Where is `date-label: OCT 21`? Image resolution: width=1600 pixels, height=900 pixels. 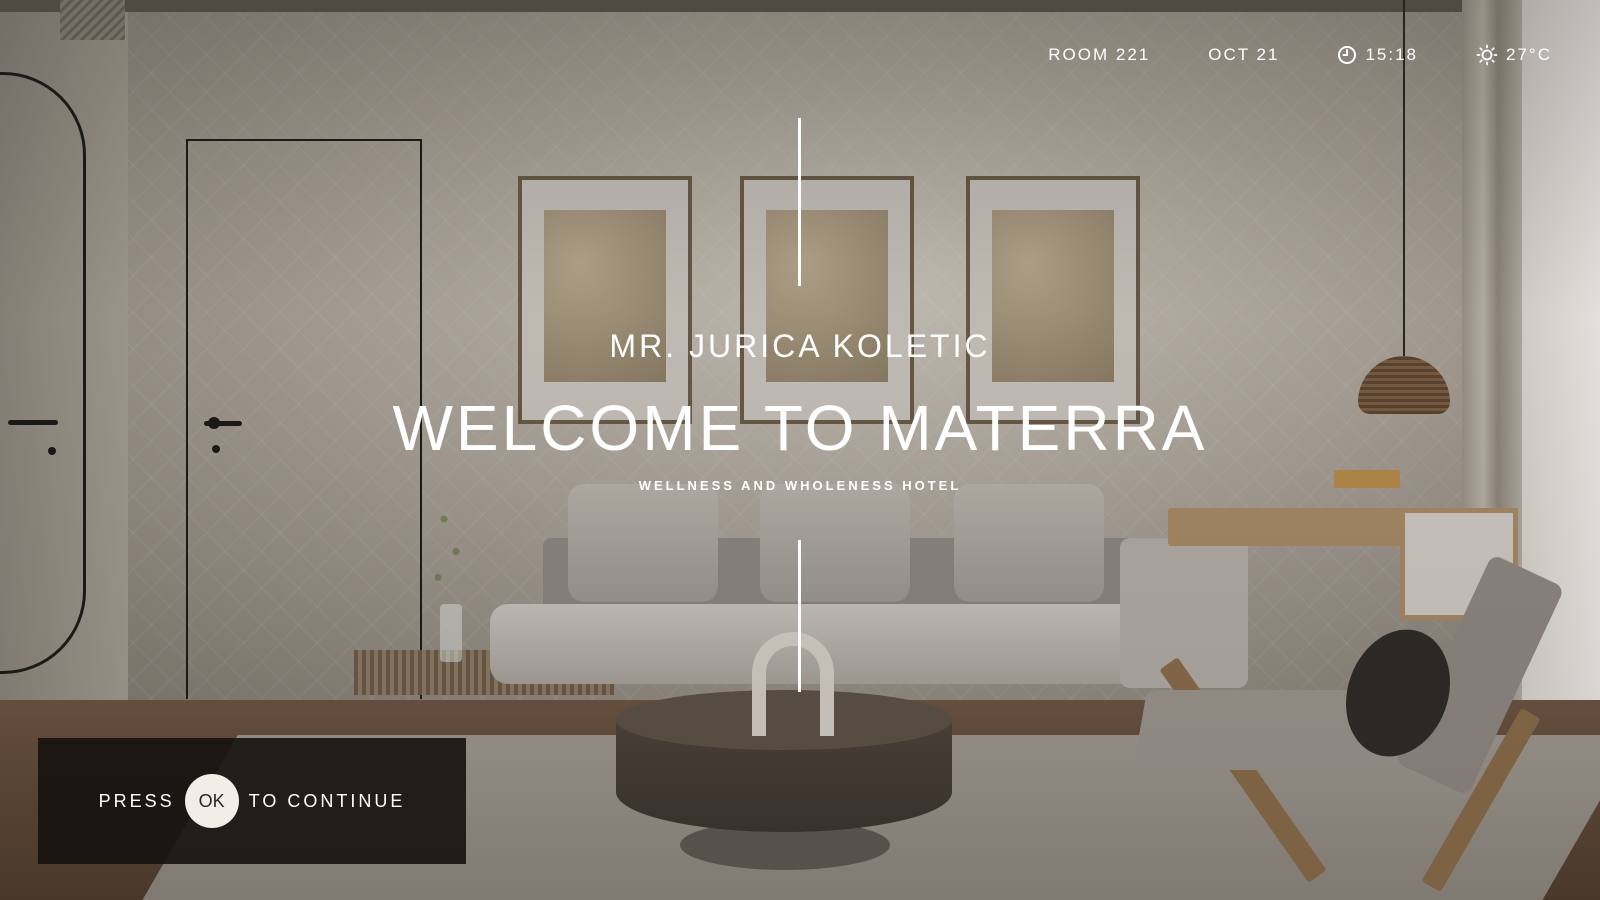
date-label: OCT 21 is located at coordinates (1244, 54).